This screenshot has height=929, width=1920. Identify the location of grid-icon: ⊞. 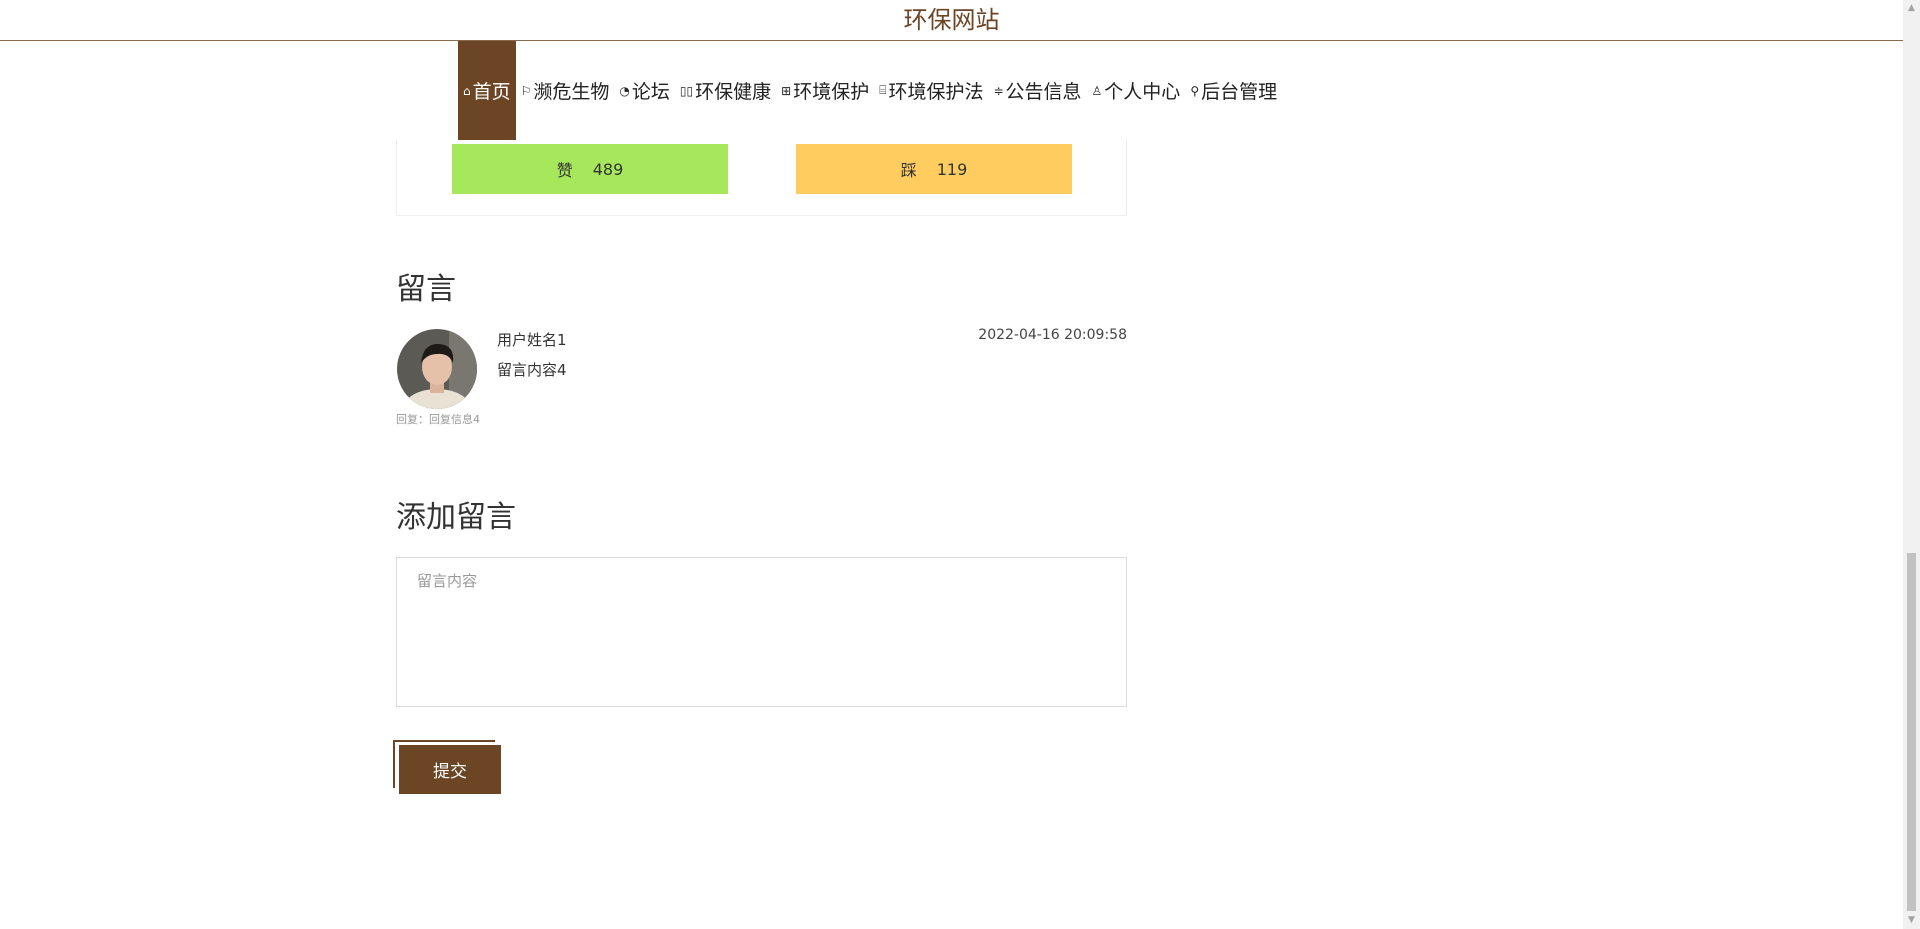
(786, 90).